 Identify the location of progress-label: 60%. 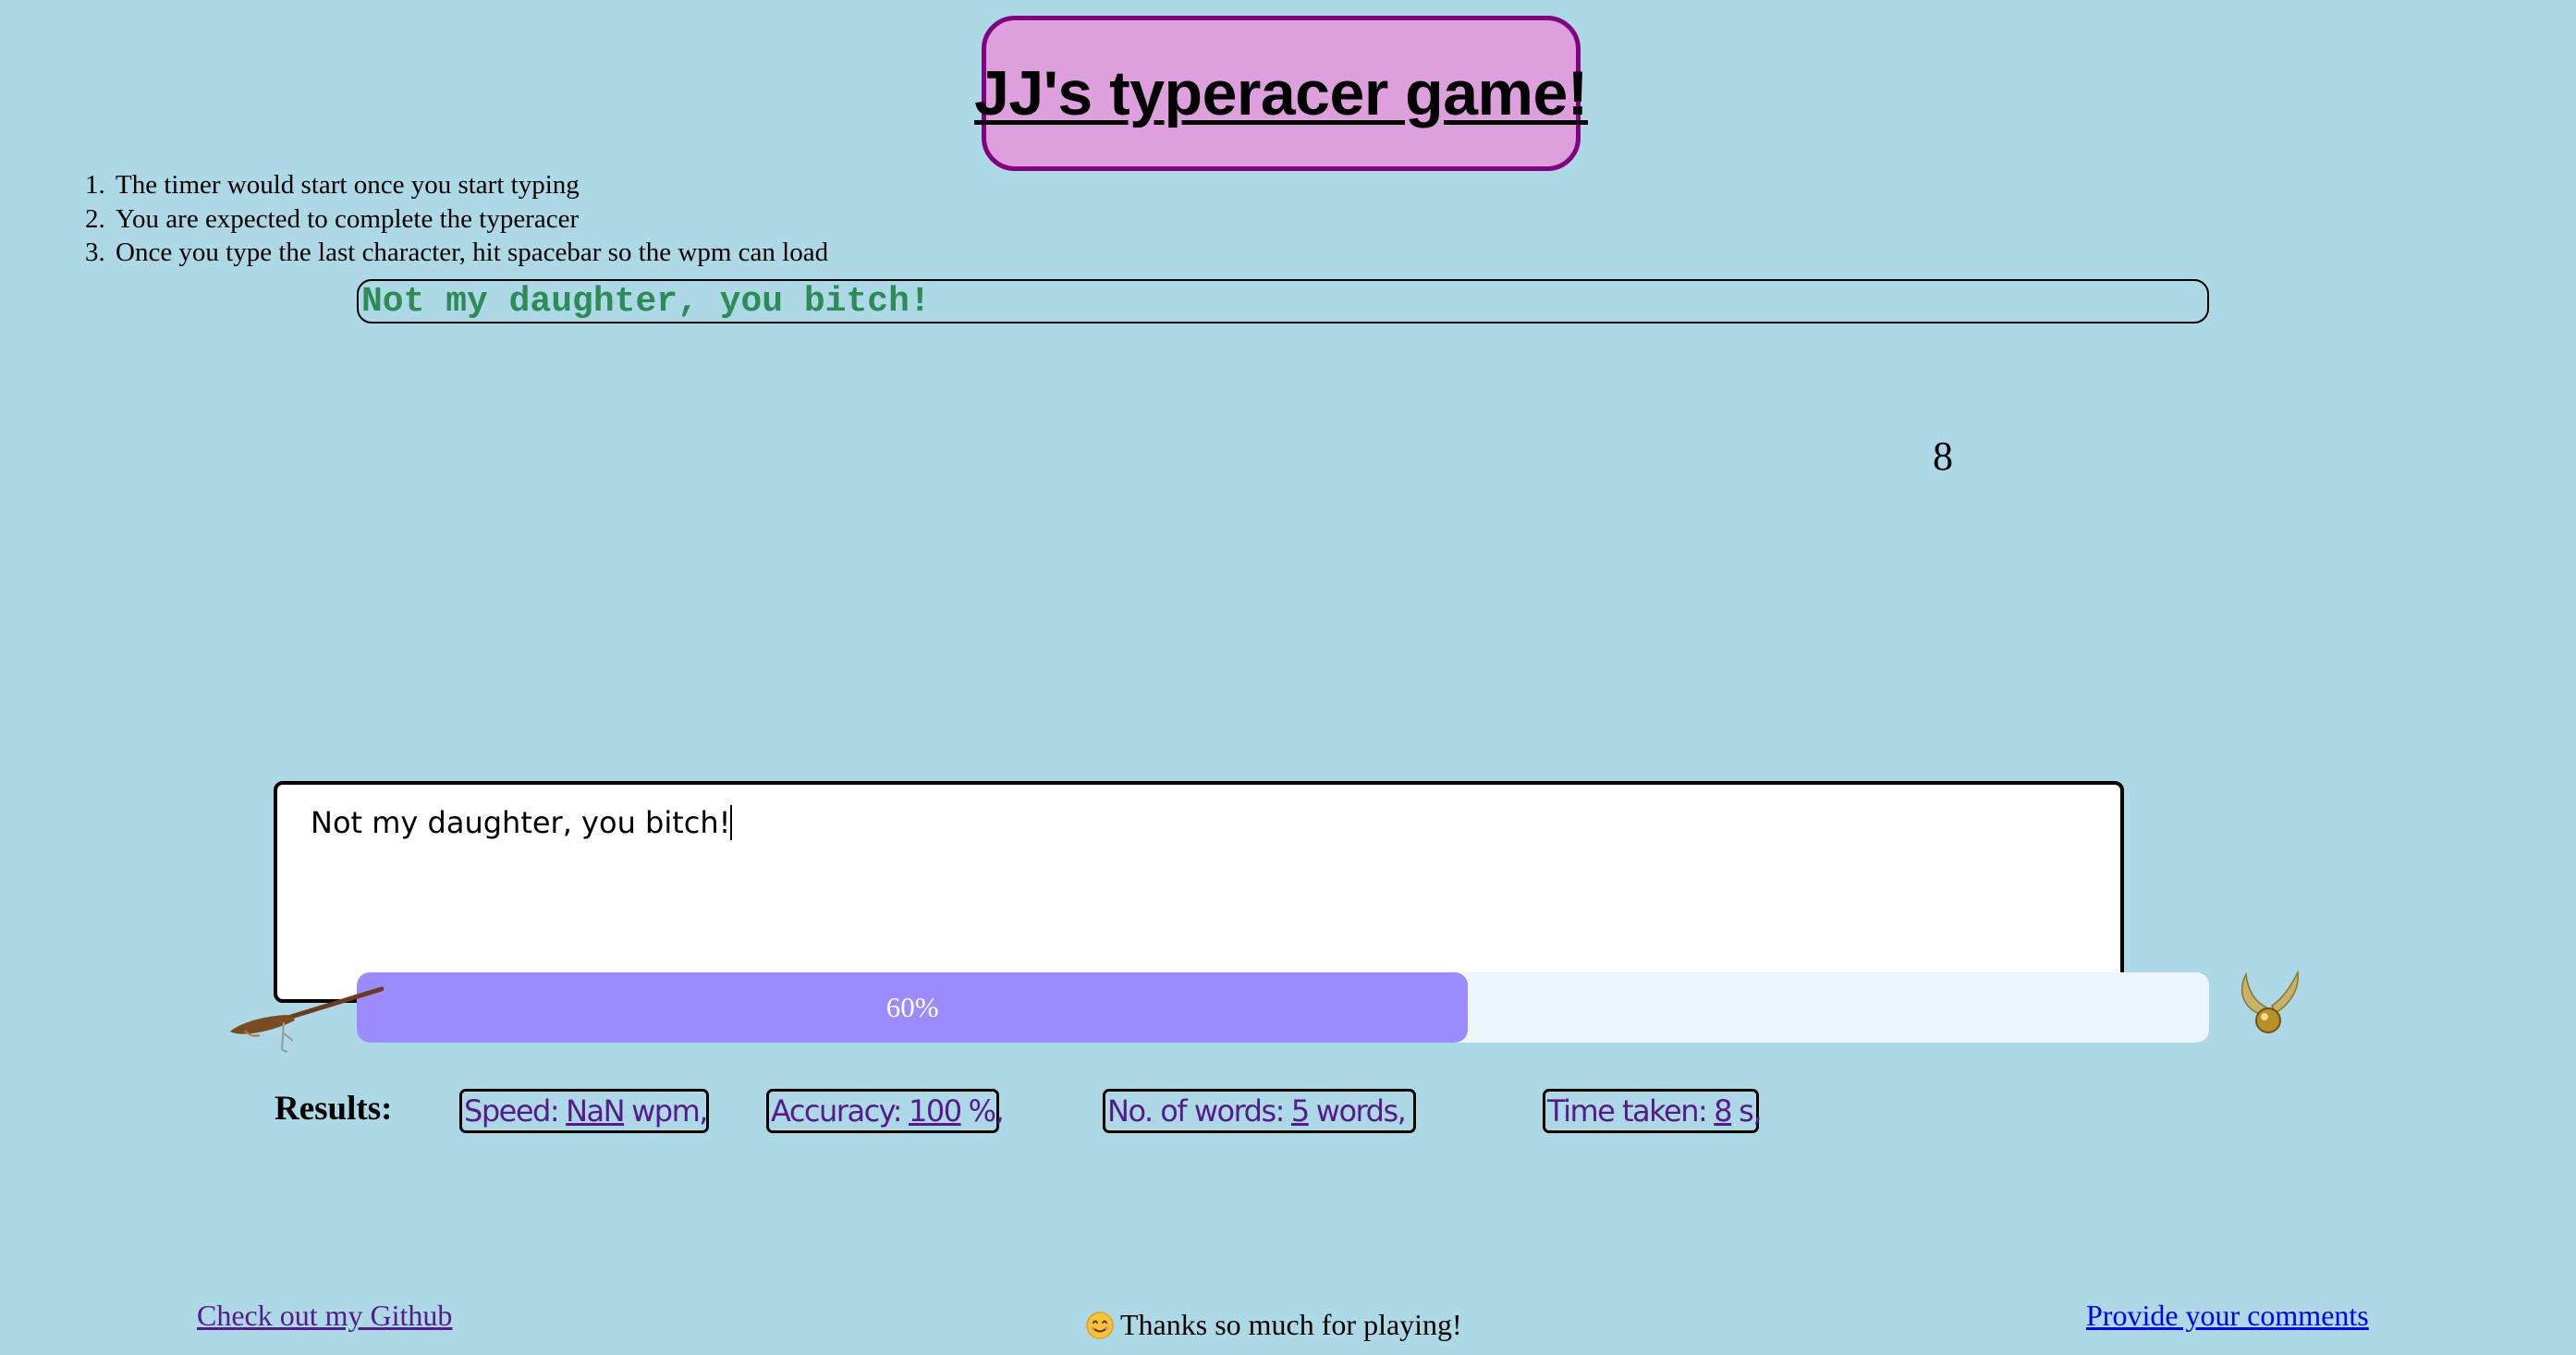
(912, 1007).